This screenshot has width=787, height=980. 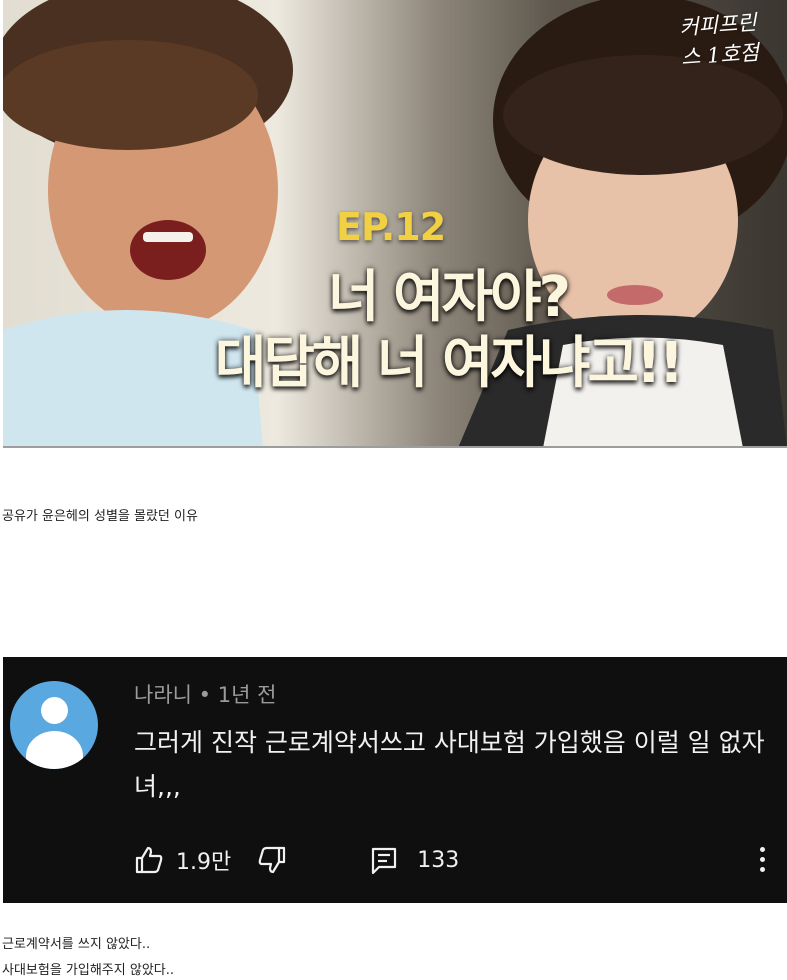 I want to click on post-caption: 공유가 윤은헤의 성별을 몰랐던 이유, so click(x=100, y=516).